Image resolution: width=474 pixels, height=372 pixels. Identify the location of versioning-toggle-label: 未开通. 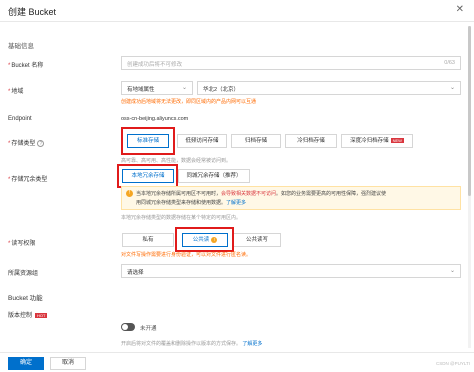
(148, 329).